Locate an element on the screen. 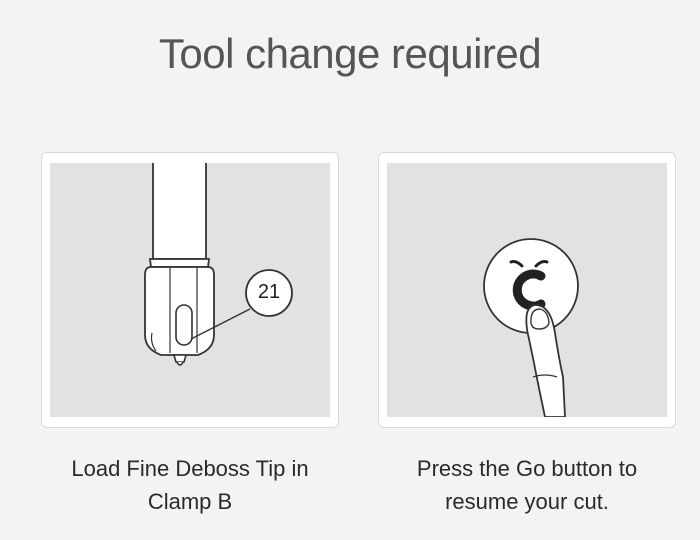 This screenshot has width=700, height=540. page-title: Tool change required is located at coordinates (350, 53).